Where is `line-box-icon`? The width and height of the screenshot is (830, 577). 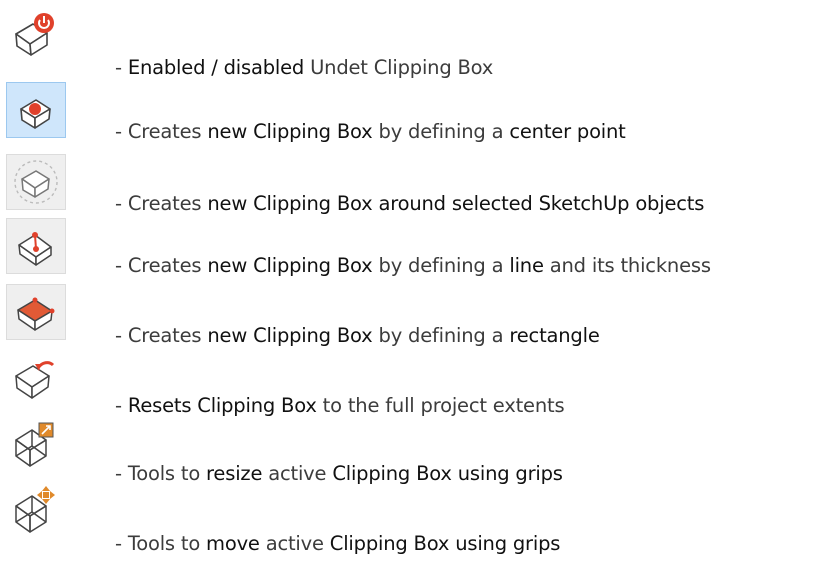
line-box-icon is located at coordinates (36, 246).